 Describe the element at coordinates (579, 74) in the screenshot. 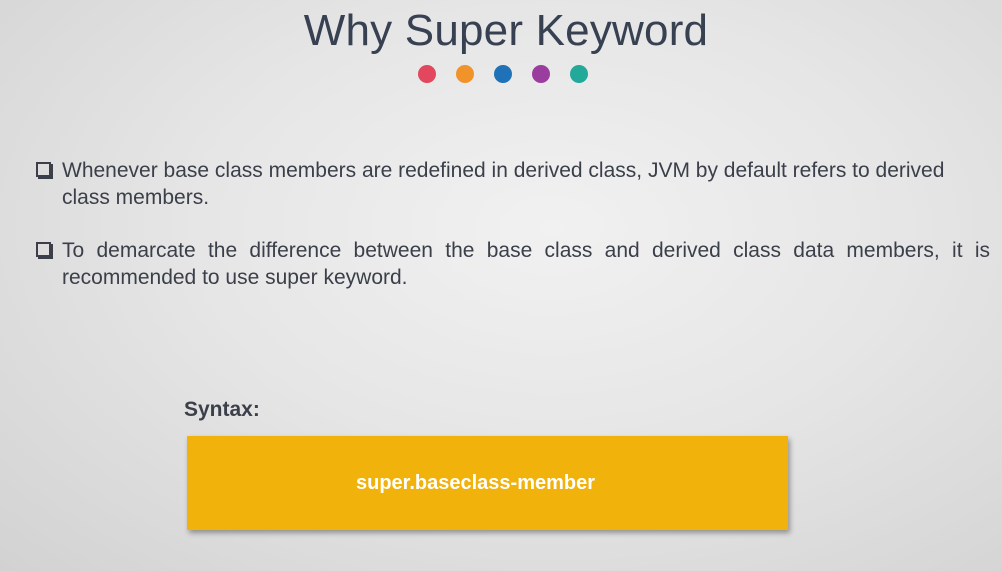

I see `dot-teal` at that location.